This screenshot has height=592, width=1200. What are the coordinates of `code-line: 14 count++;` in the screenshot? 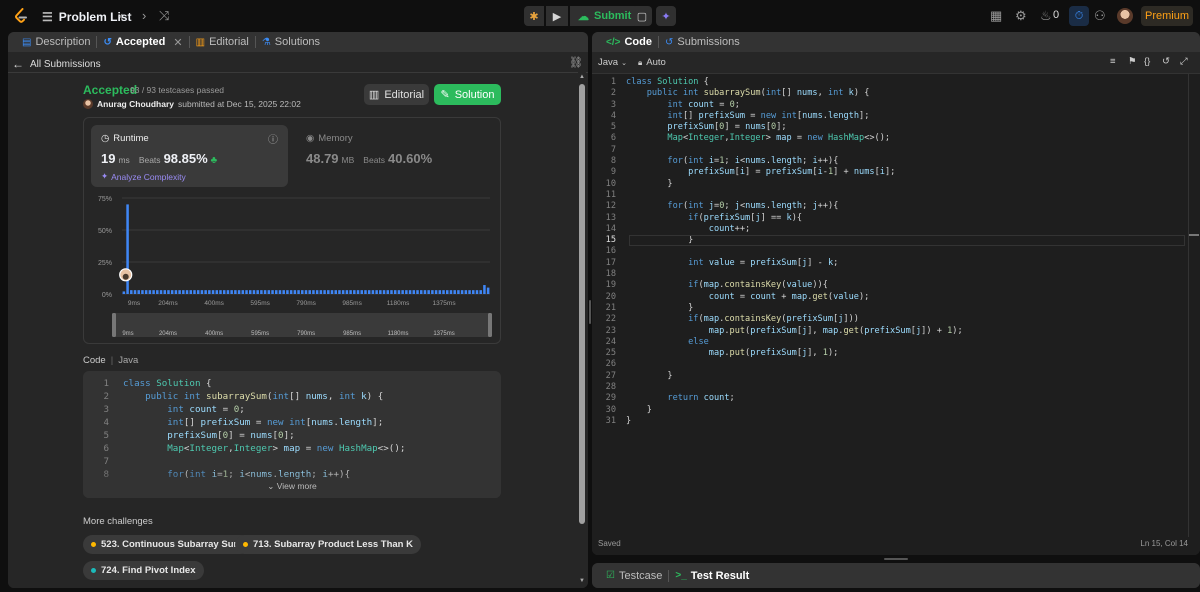 It's located at (887, 229).